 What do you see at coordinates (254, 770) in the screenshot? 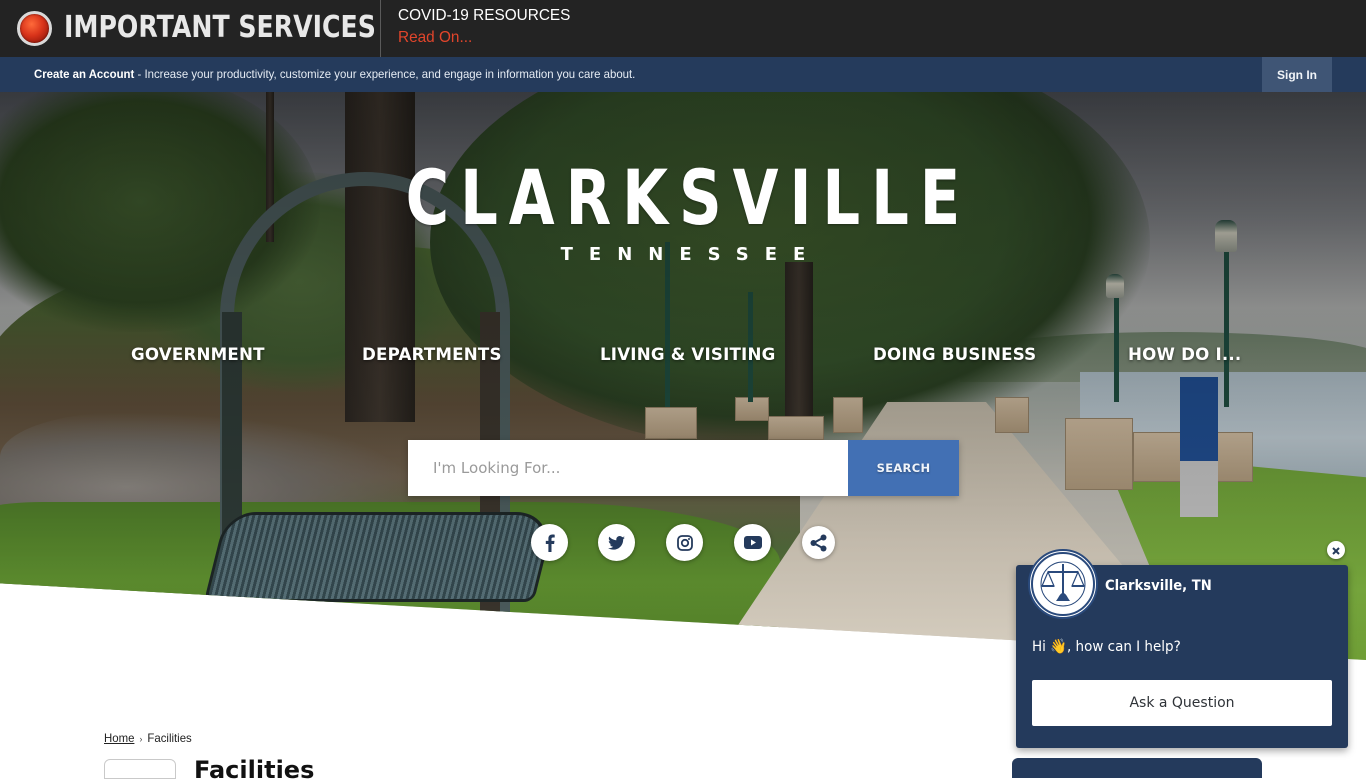
I see `page-title: Facilities` at bounding box center [254, 770].